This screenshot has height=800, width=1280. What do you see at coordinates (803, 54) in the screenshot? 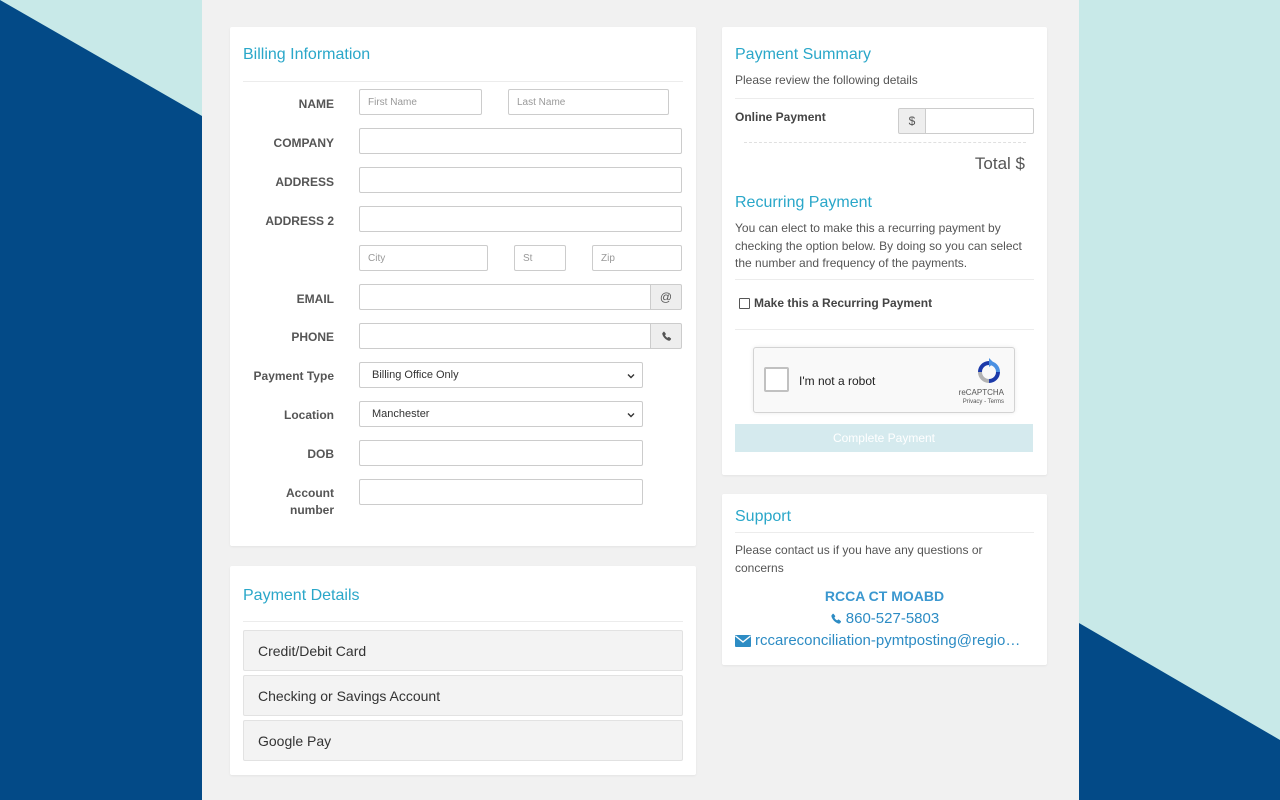
I see `summary-title: Payment Summary` at bounding box center [803, 54].